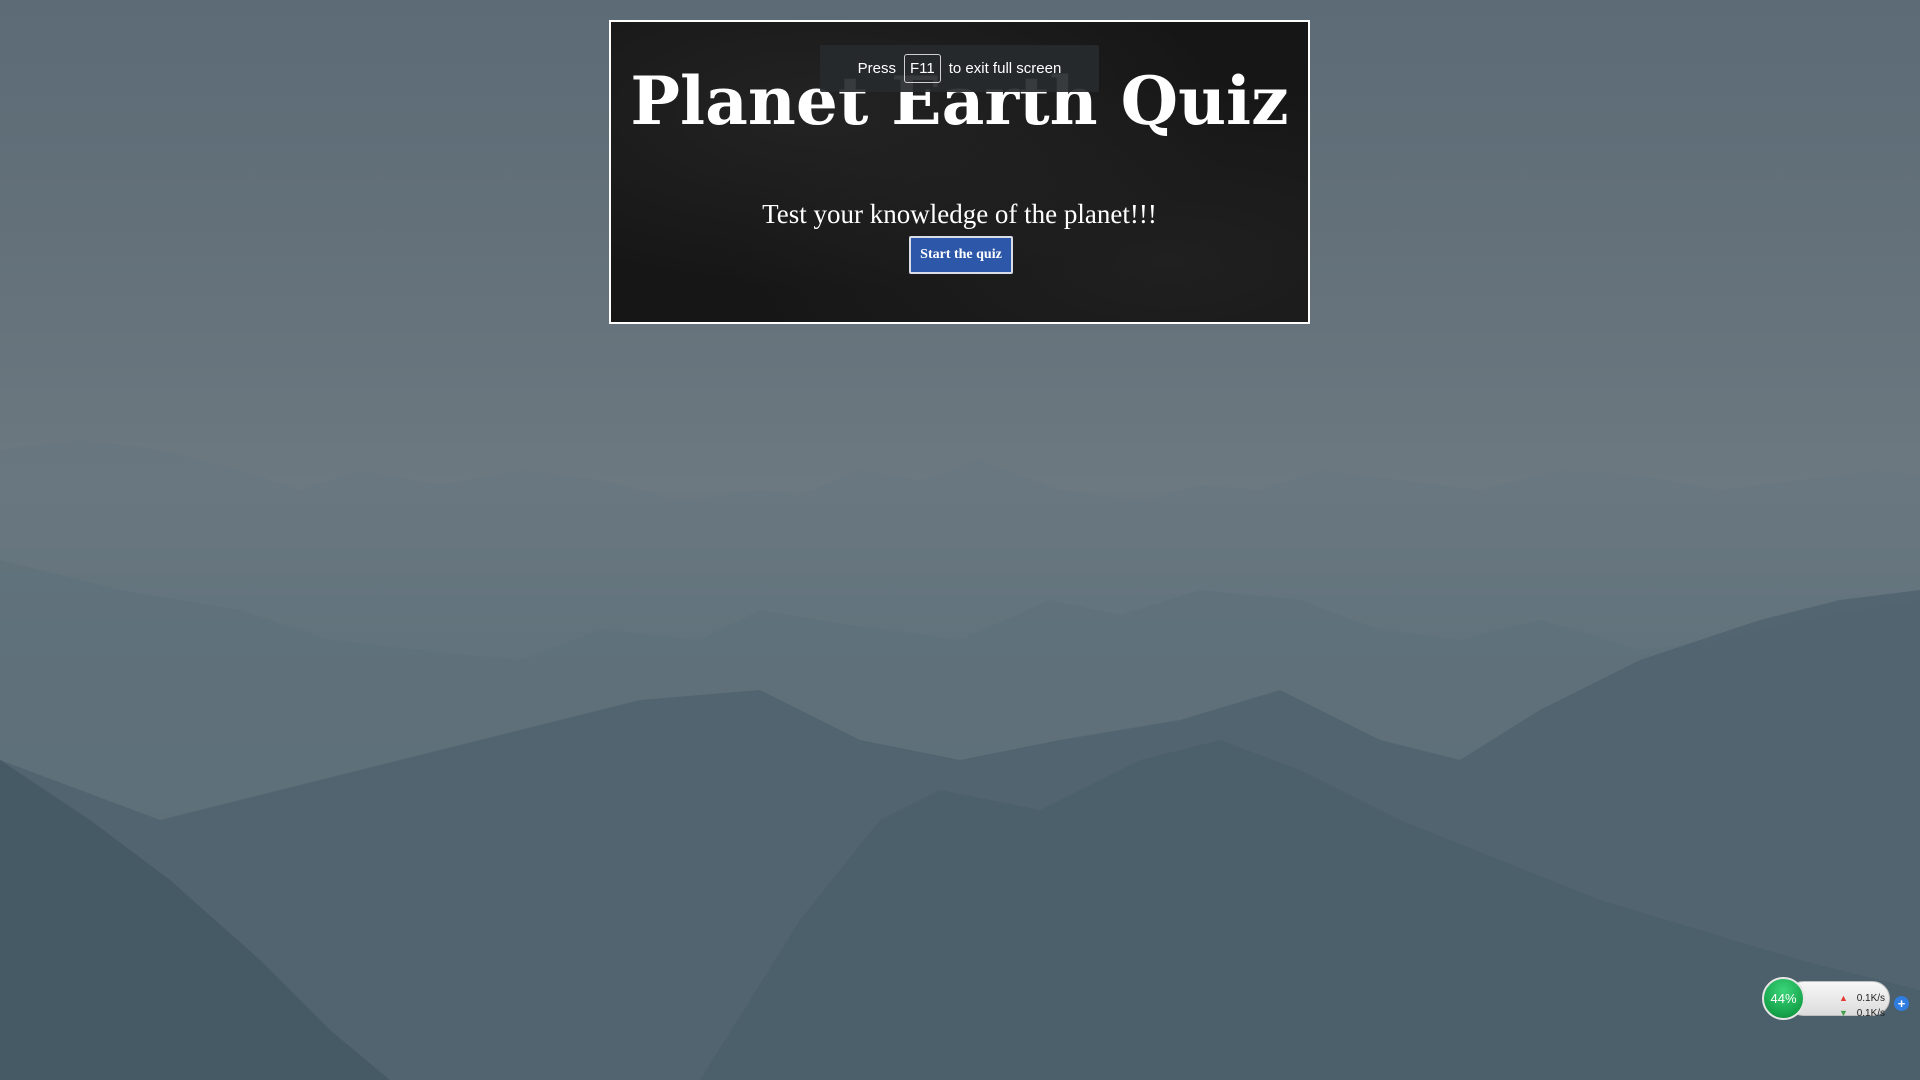 The image size is (1920, 1080). What do you see at coordinates (1871, 1013) in the screenshot?
I see `download-rate: 0.1K/s` at bounding box center [1871, 1013].